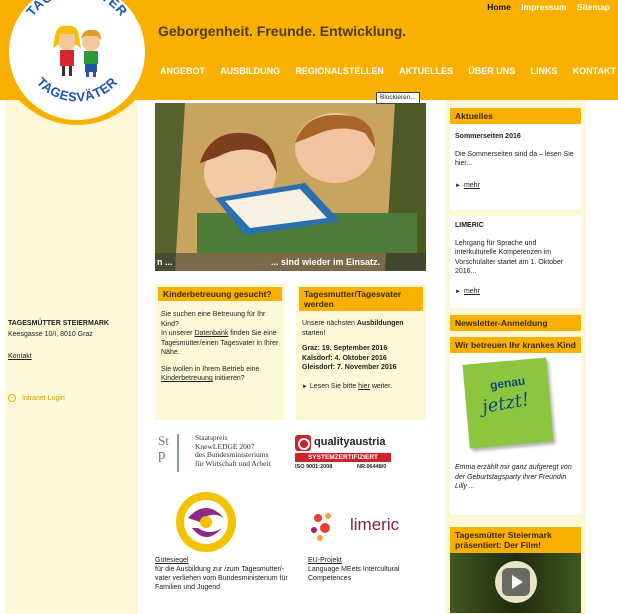  I want to click on nav-item-links: LINKS, so click(543, 71).